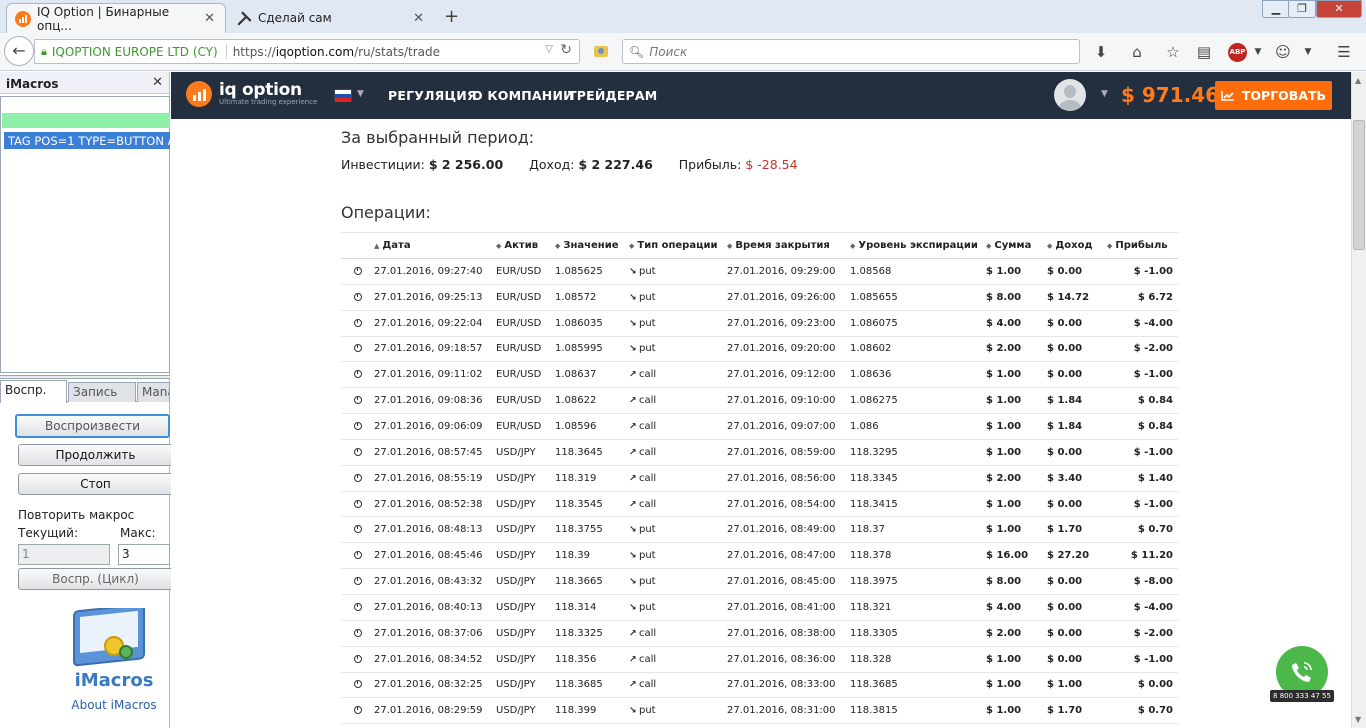 The image size is (1366, 728). I want to click on download-icon: ⬇, so click(1101, 52).